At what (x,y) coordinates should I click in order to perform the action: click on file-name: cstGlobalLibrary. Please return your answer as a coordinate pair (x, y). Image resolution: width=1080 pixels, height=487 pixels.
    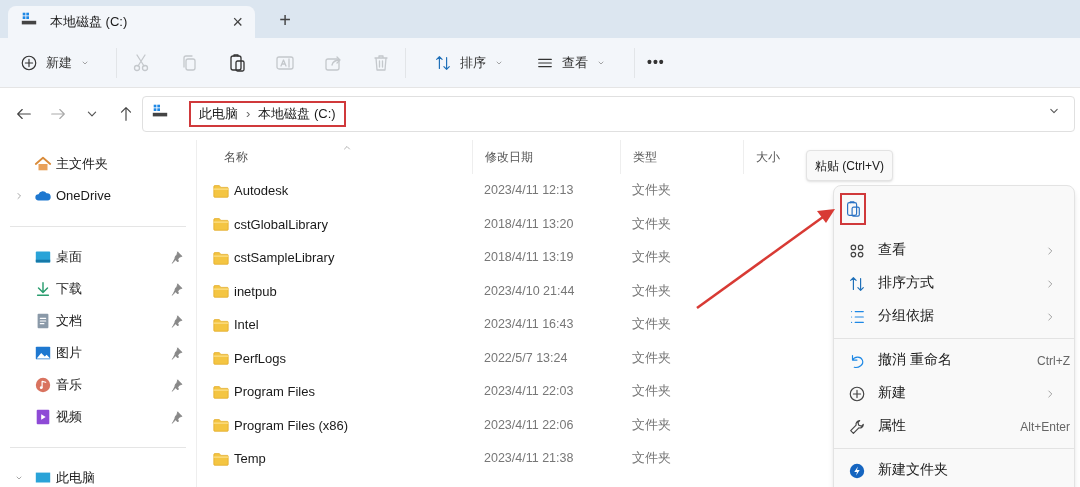
    Looking at the image, I should click on (281, 224).